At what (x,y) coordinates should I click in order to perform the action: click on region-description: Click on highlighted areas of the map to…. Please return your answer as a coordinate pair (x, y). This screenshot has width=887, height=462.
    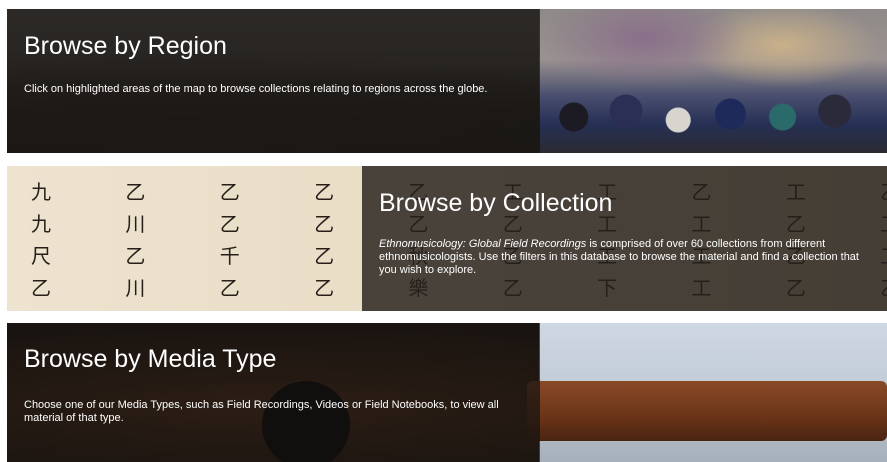
    Looking at the image, I should click on (256, 89).